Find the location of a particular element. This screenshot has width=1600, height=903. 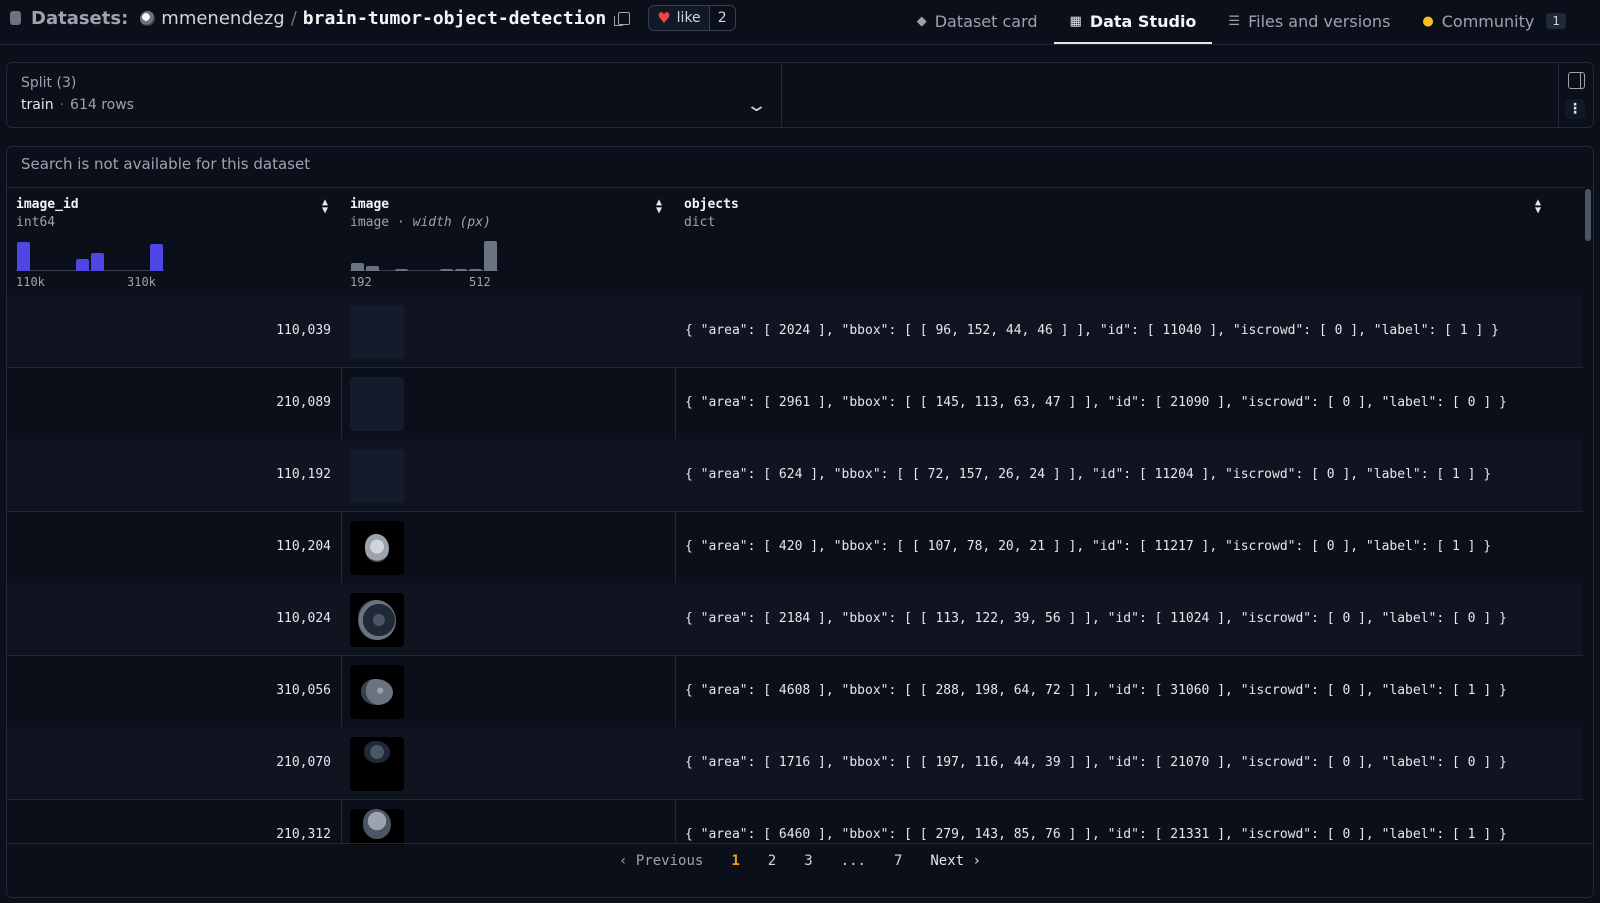

page-2-button: 2 is located at coordinates (772, 861).